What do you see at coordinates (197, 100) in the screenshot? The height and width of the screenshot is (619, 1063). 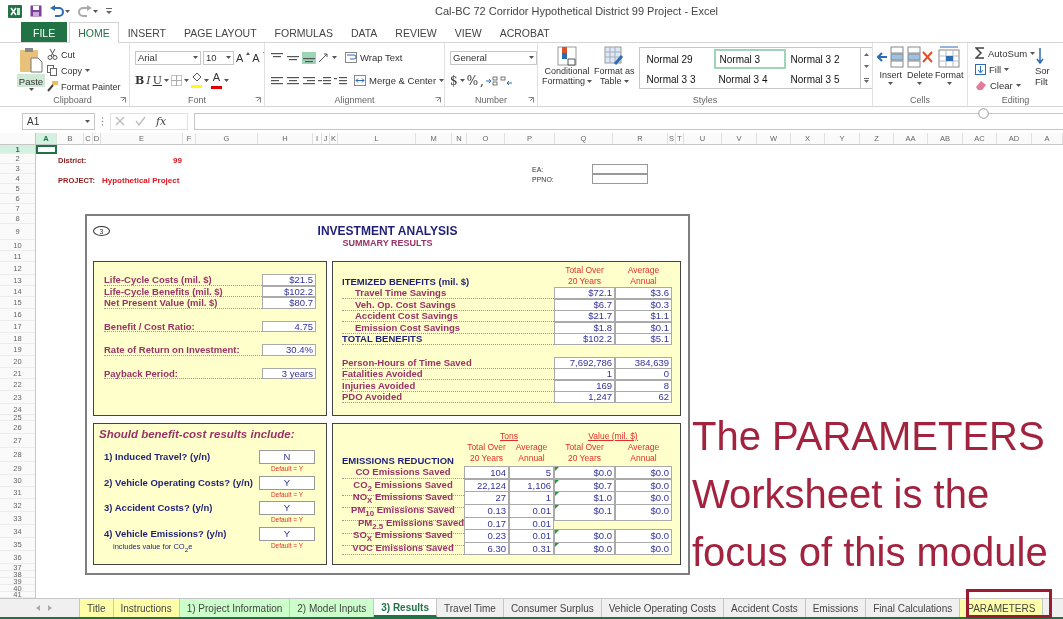 I see `group-label: Font` at bounding box center [197, 100].